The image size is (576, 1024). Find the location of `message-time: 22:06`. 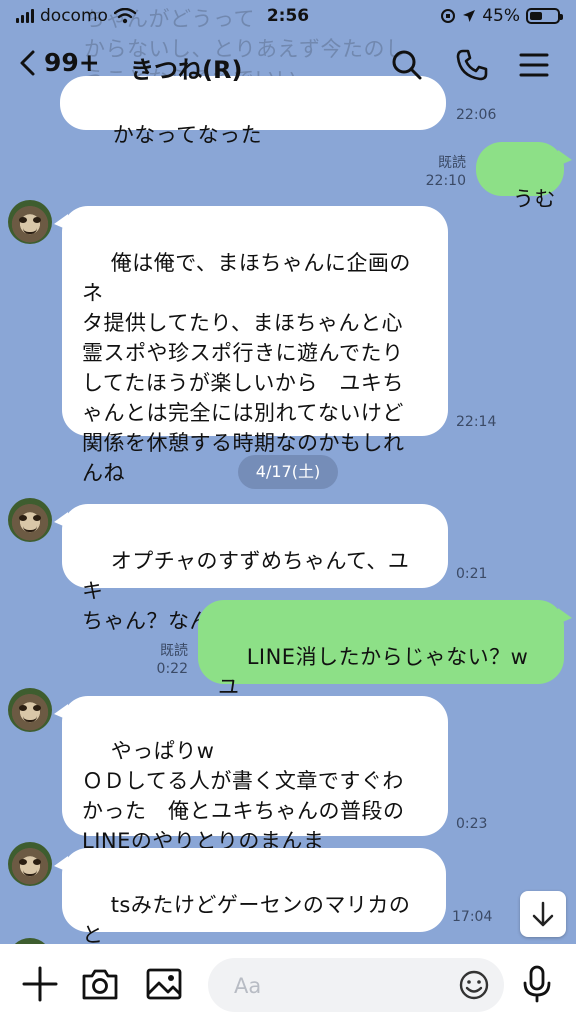

message-time: 22:06 is located at coordinates (476, 115).